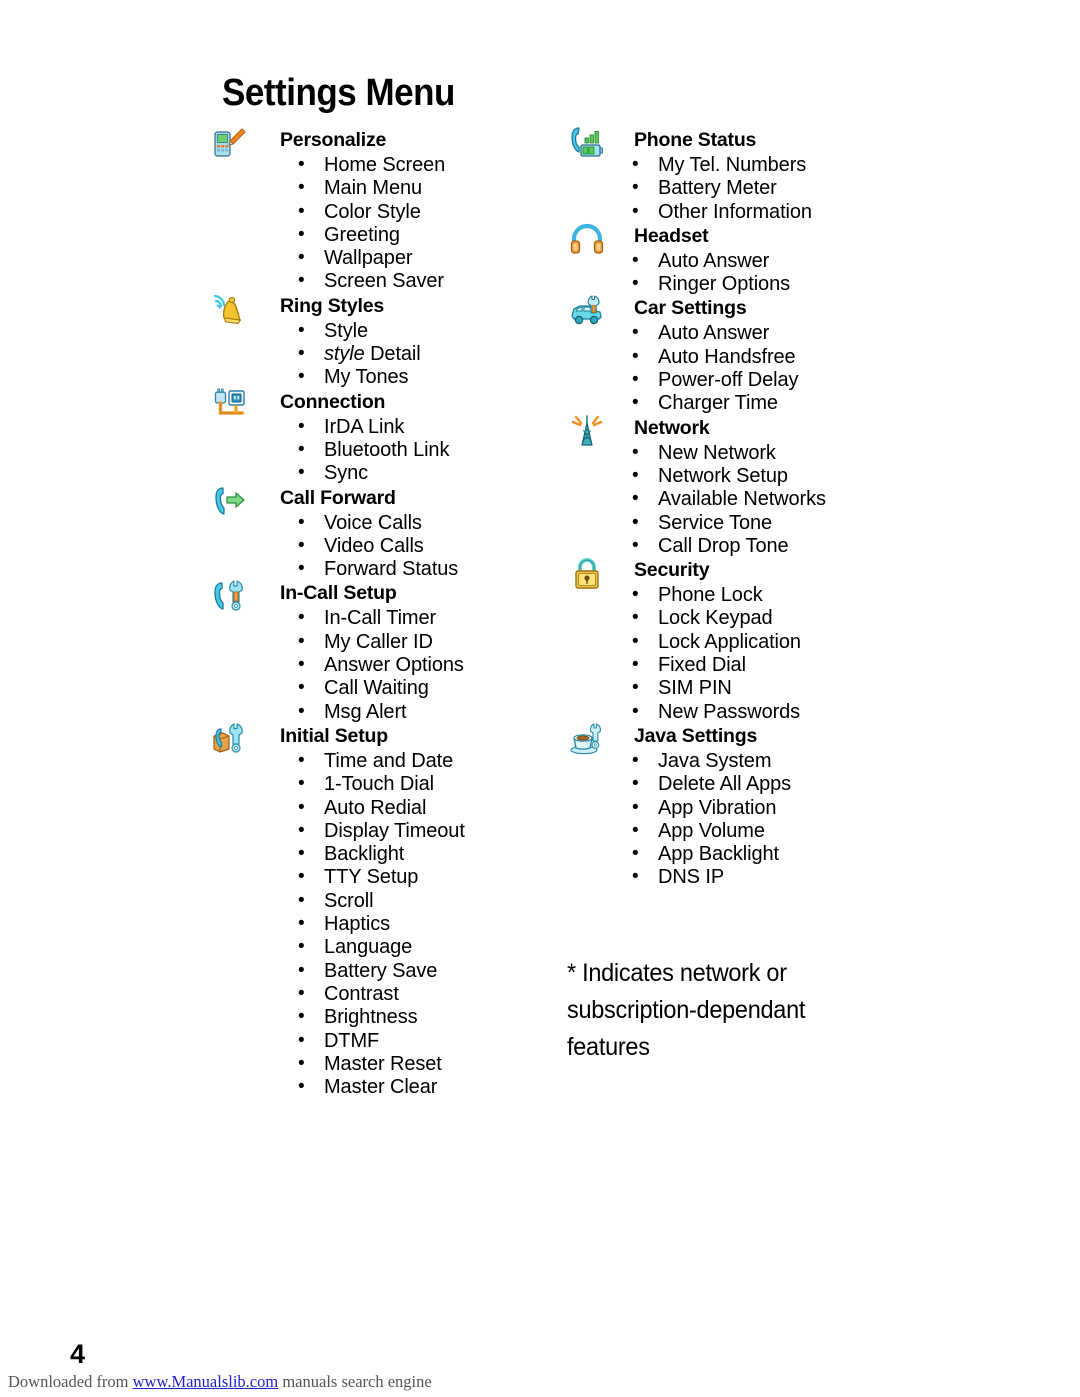 This screenshot has width=1080, height=1397. What do you see at coordinates (382, 523) in the screenshot?
I see `menu-item: Voice Calls` at bounding box center [382, 523].